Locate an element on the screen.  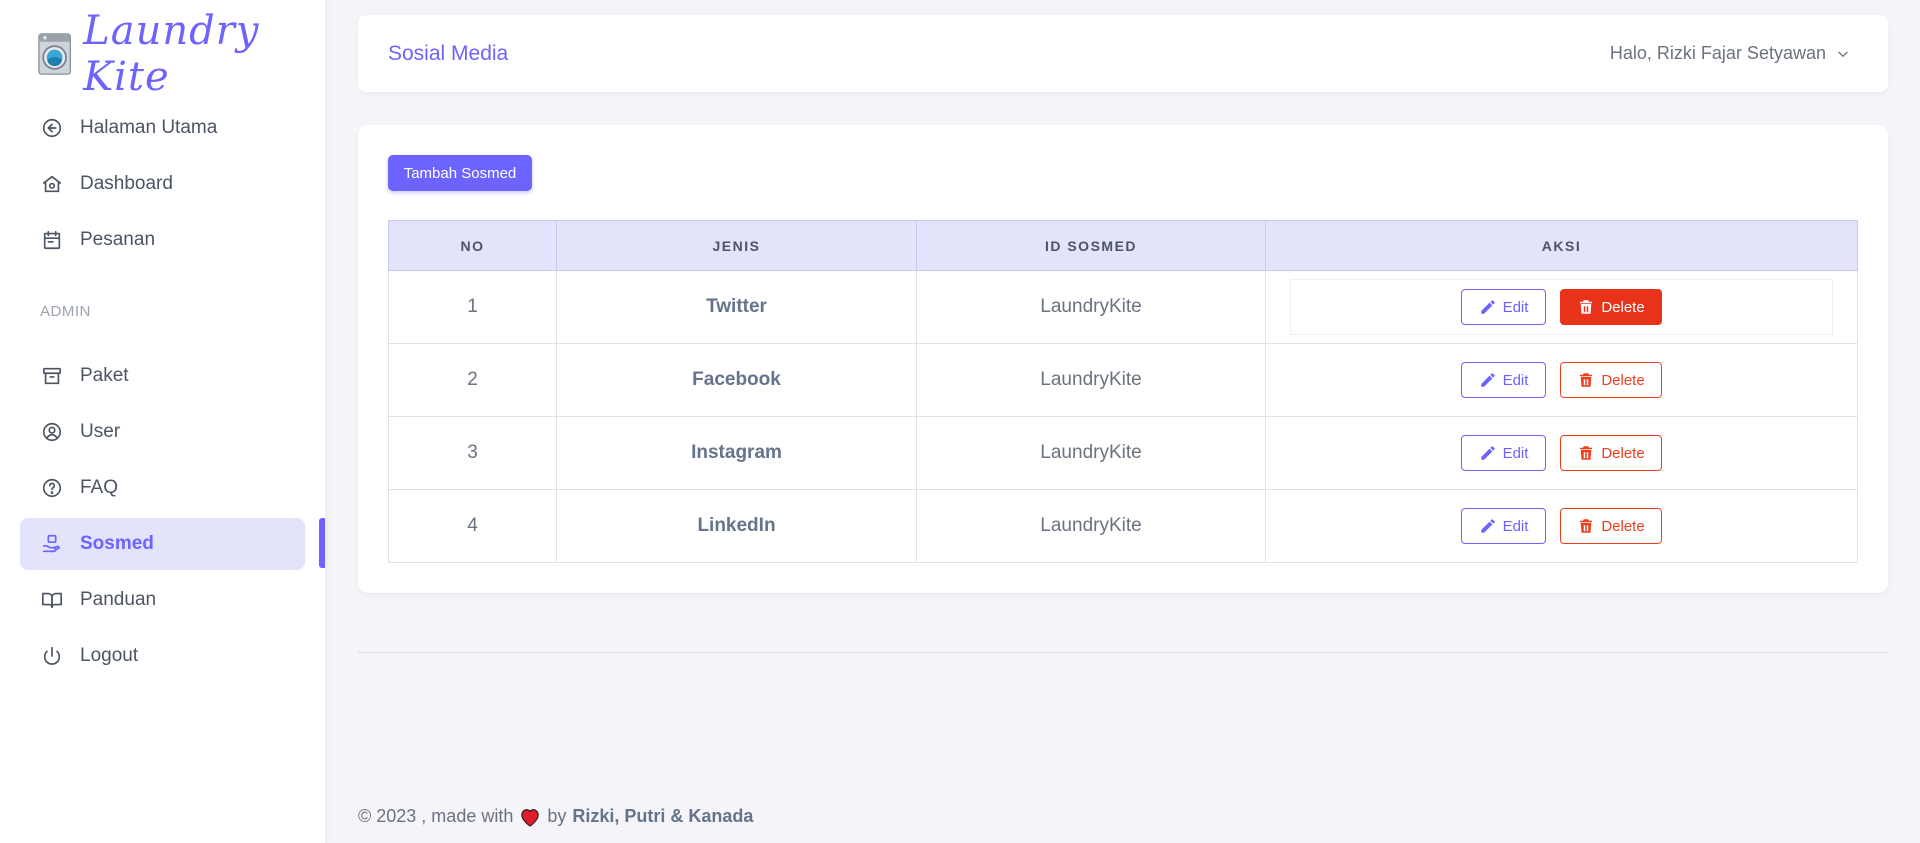
app-name: Laundry Kite is located at coordinates (171, 54).